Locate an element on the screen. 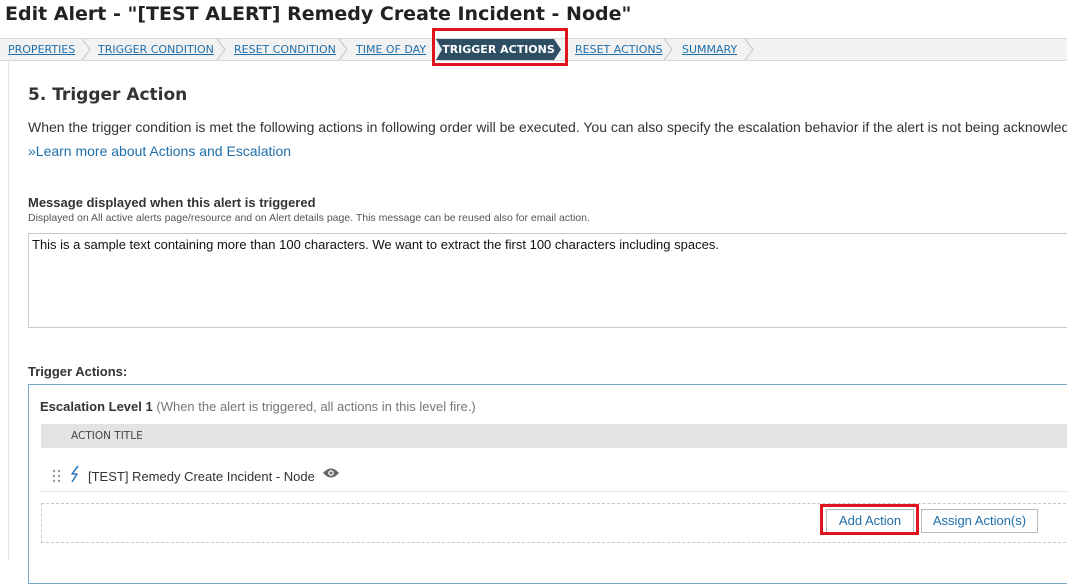 The height and width of the screenshot is (584, 1067). section-title: 5. Trigger Action is located at coordinates (108, 95).